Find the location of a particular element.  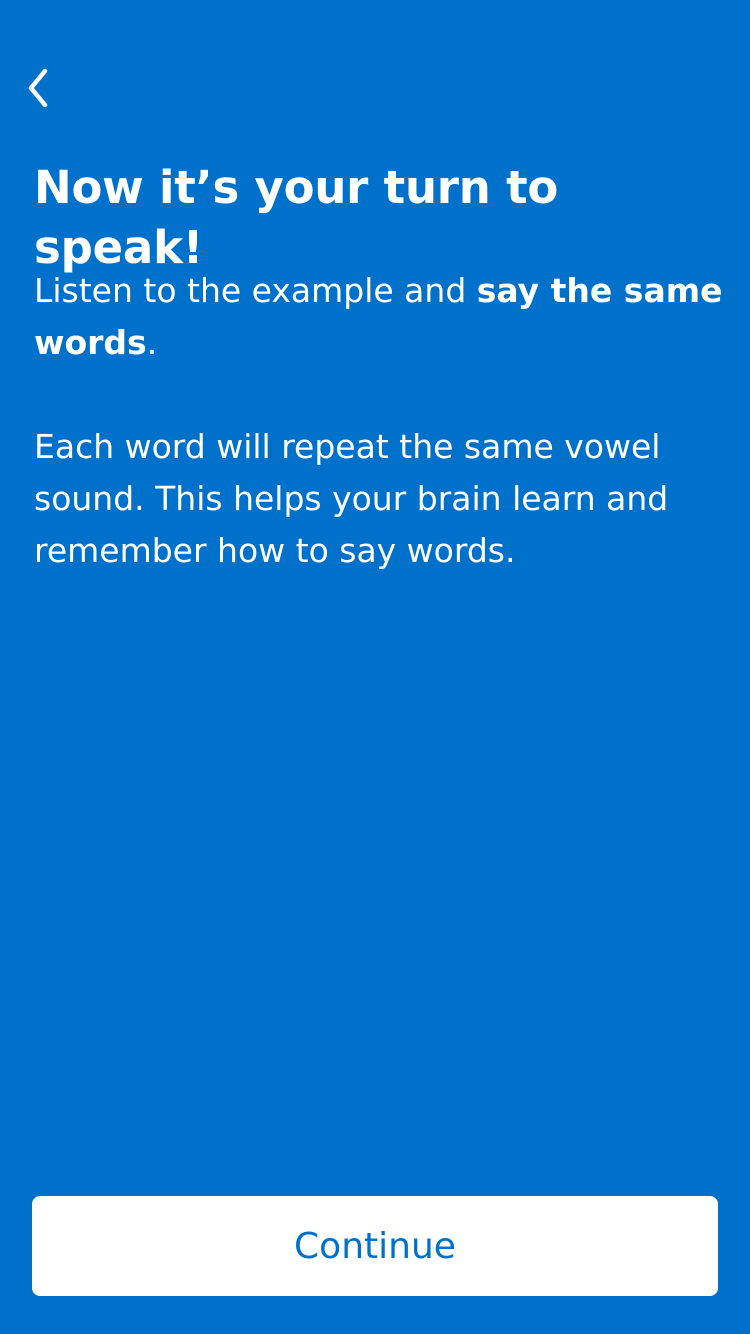

back-button is located at coordinates (38, 88).